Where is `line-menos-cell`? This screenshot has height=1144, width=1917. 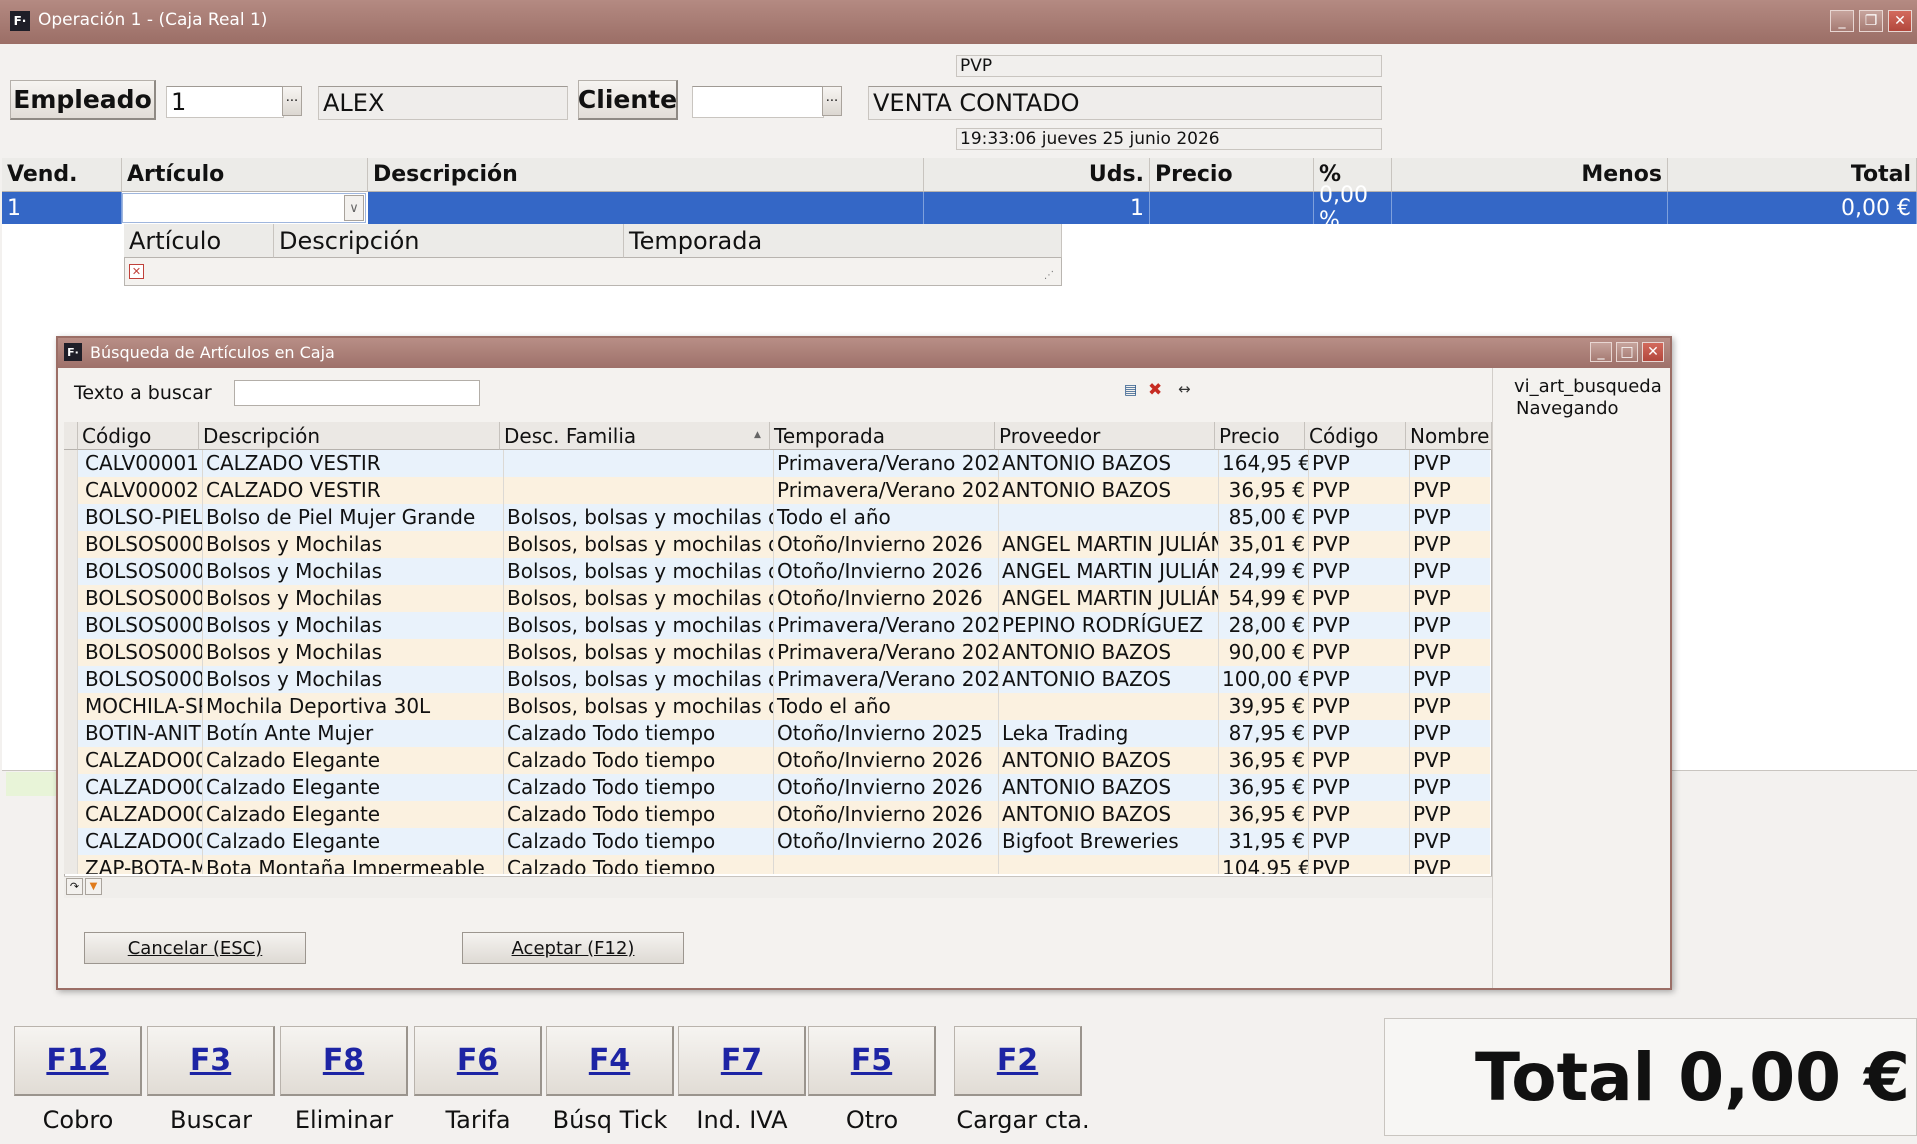 line-menos-cell is located at coordinates (1530, 208).